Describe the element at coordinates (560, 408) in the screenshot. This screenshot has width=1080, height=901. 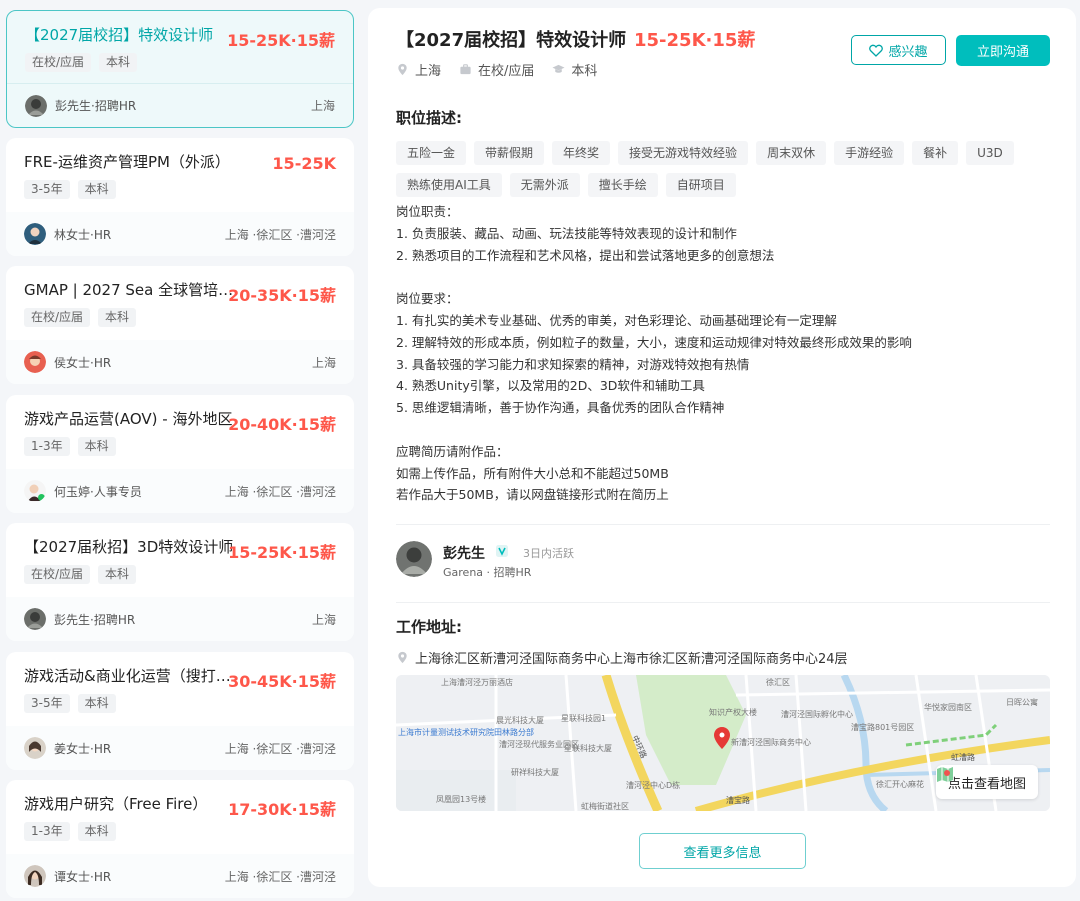
I see `description-line: 5. 思维逻辑清晰，善于协作沟通，具备优秀的团队合作精神` at that location.